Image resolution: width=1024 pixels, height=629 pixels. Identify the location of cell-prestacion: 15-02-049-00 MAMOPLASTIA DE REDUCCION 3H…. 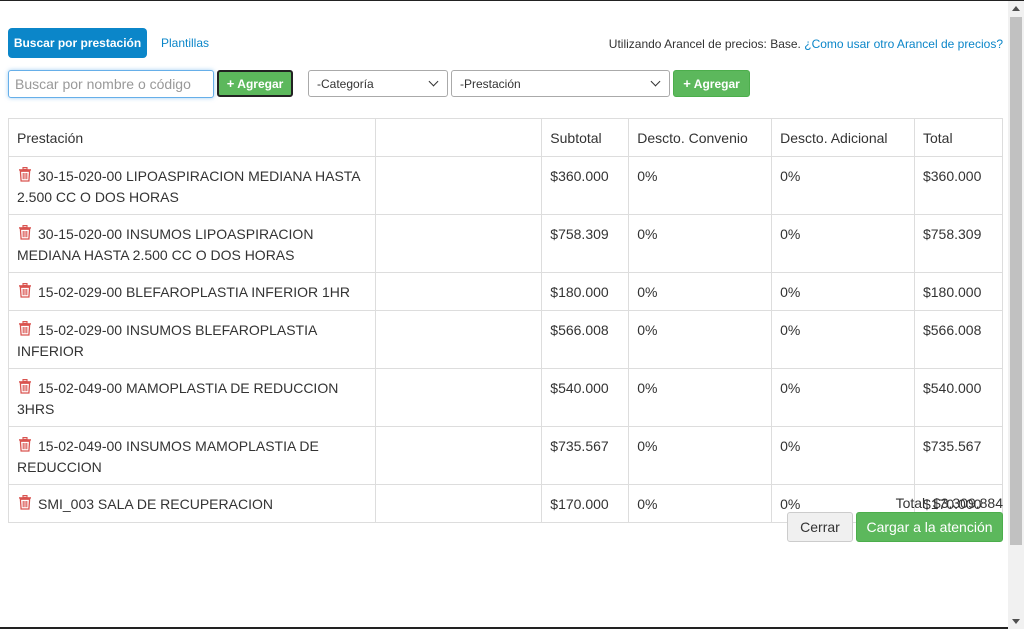
(192, 397).